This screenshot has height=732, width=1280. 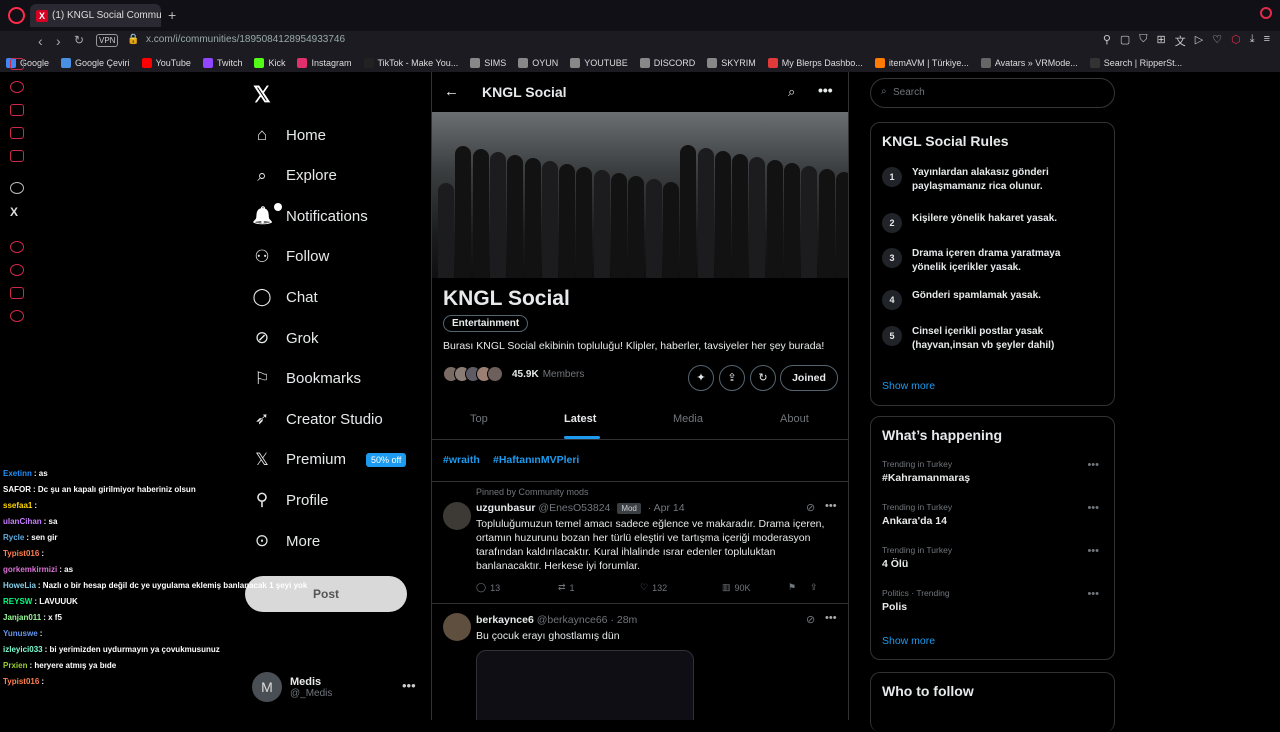 I want to click on post-time: · 28m, so click(x=623, y=620).